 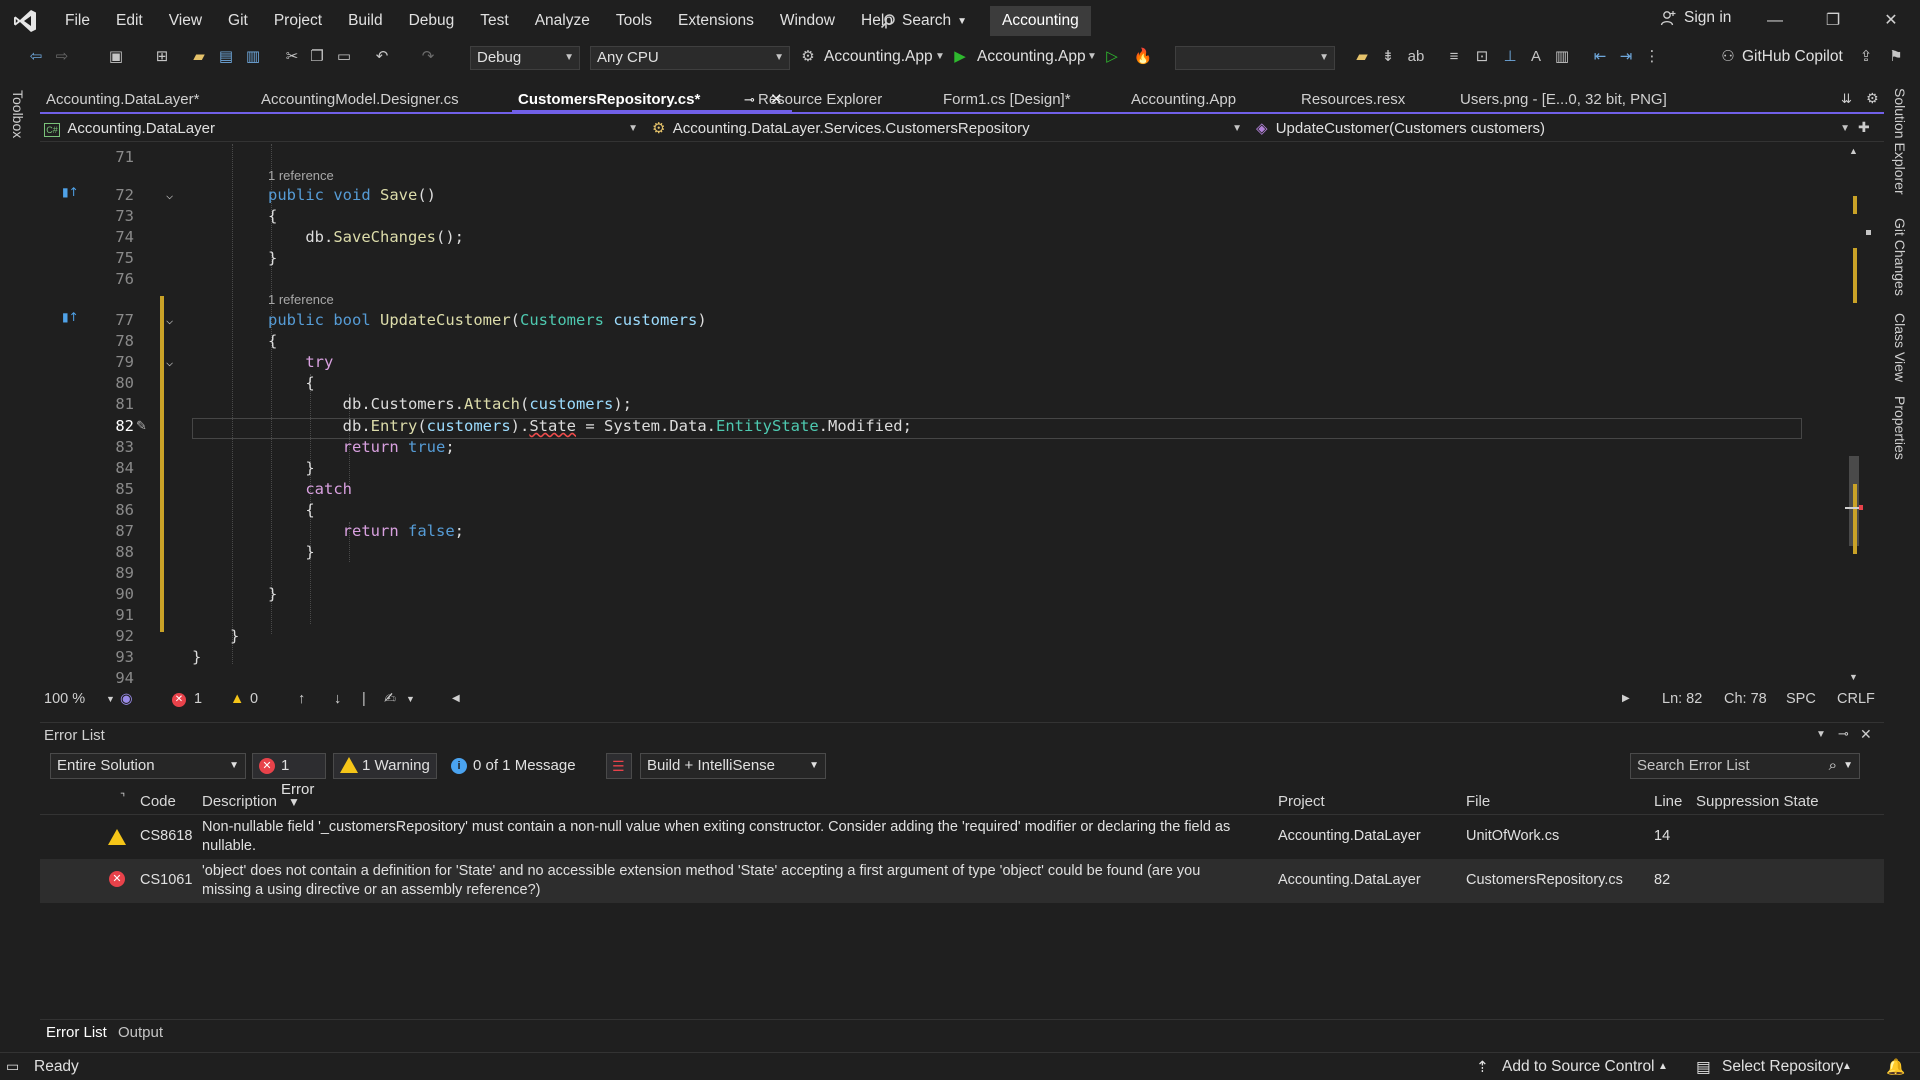 What do you see at coordinates (1626, 57) in the screenshot?
I see `indent-icon: ⇥` at bounding box center [1626, 57].